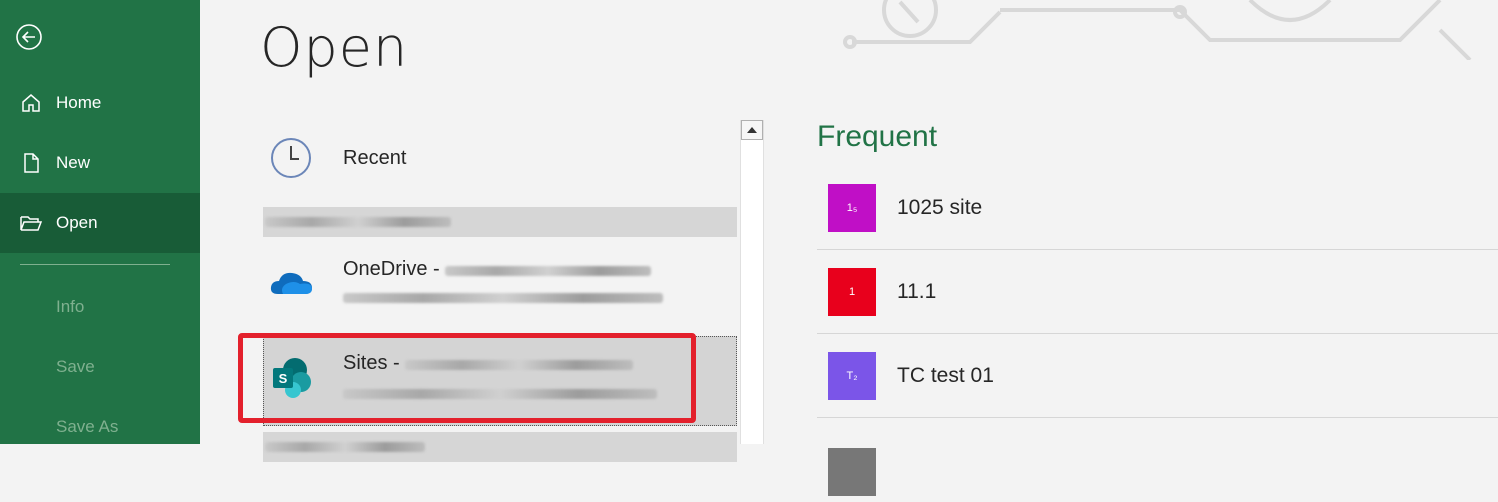 Image resolution: width=1498 pixels, height=502 pixels. I want to click on group-header-other, so click(500, 447).